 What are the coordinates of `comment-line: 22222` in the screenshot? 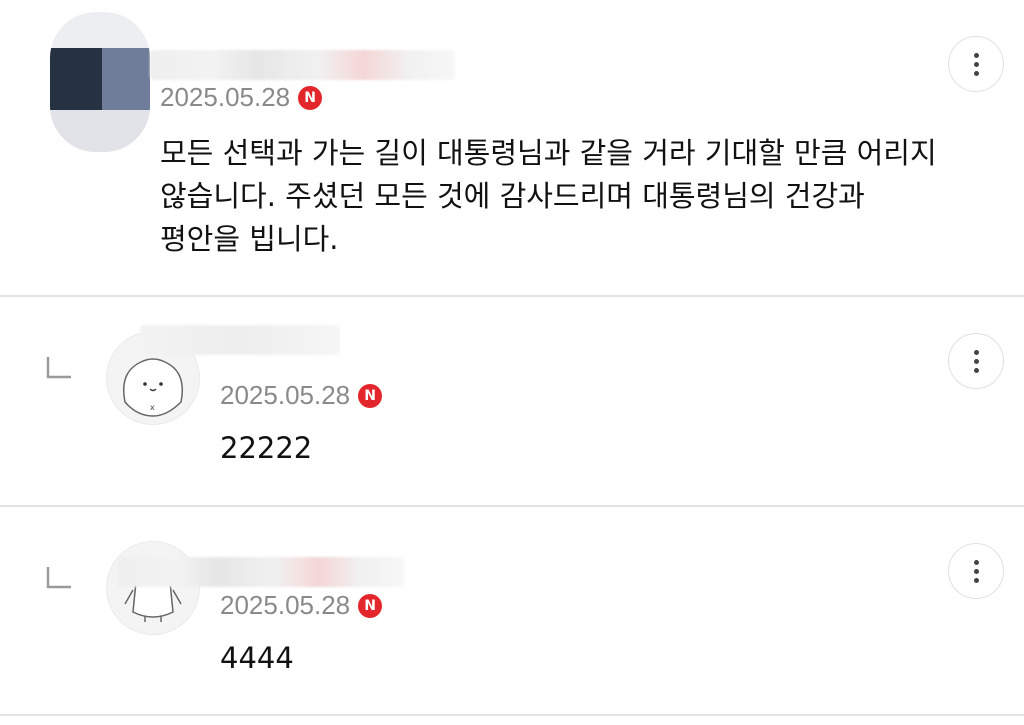 It's located at (266, 448).